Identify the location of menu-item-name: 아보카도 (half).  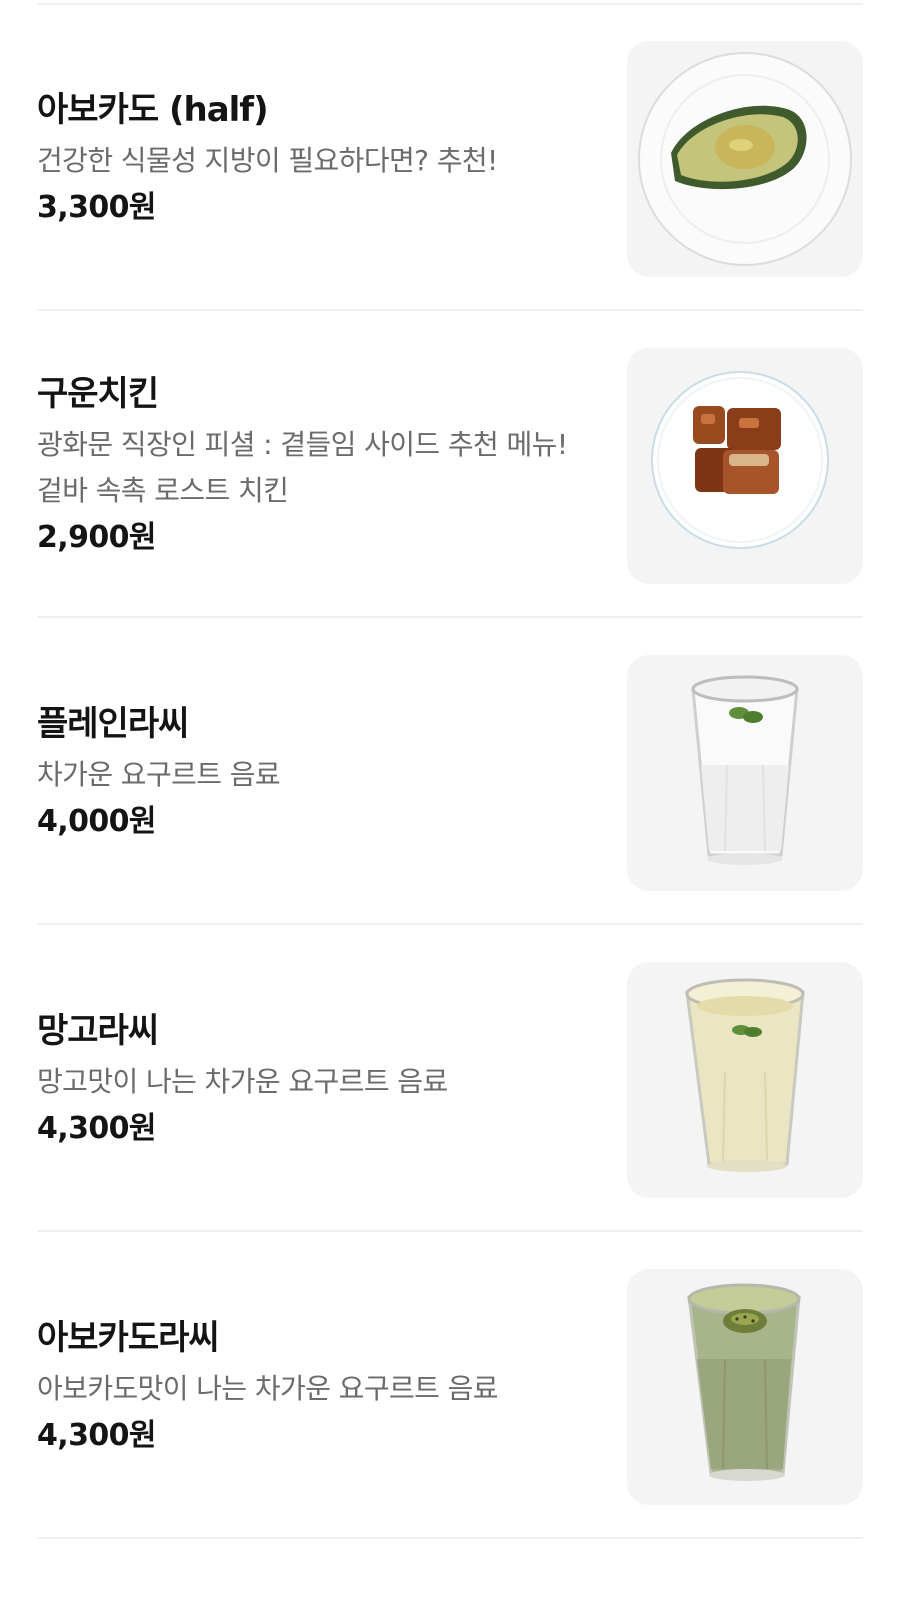
(153, 110).